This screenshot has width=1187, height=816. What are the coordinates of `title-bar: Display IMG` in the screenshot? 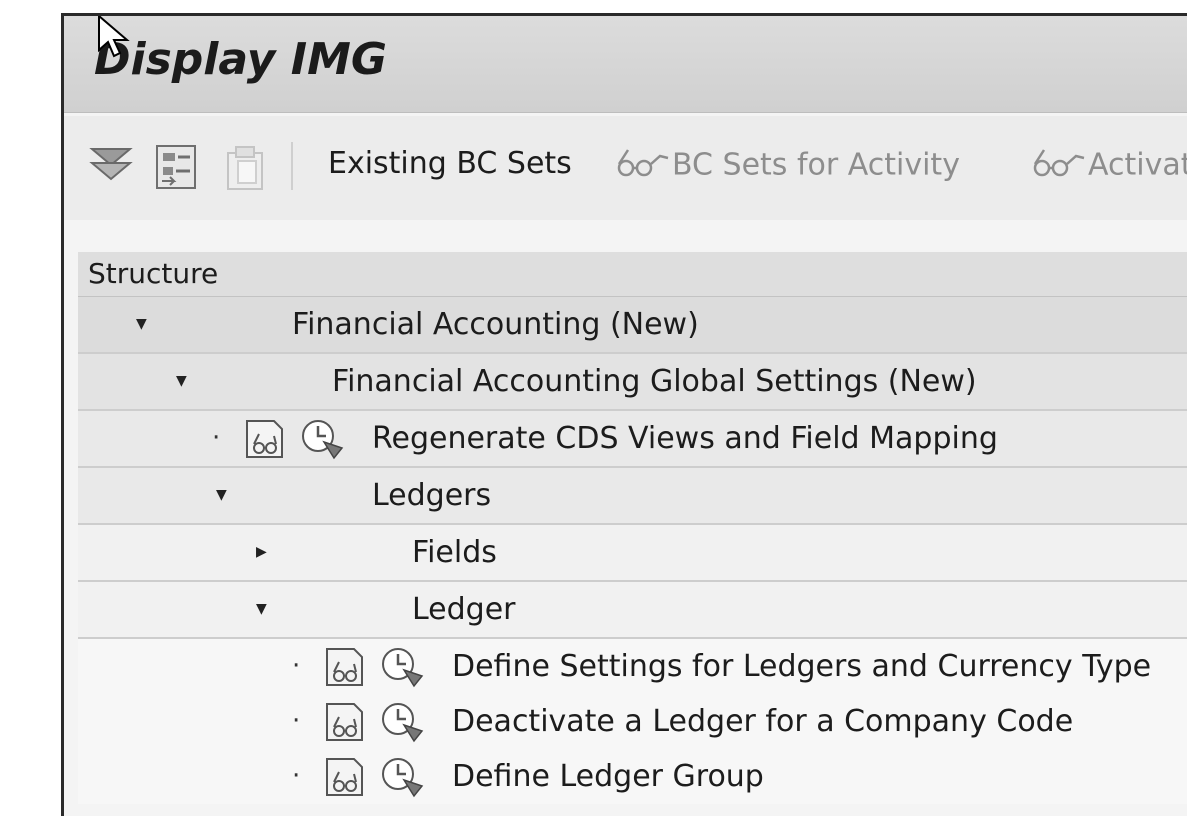 It's located at (625, 64).